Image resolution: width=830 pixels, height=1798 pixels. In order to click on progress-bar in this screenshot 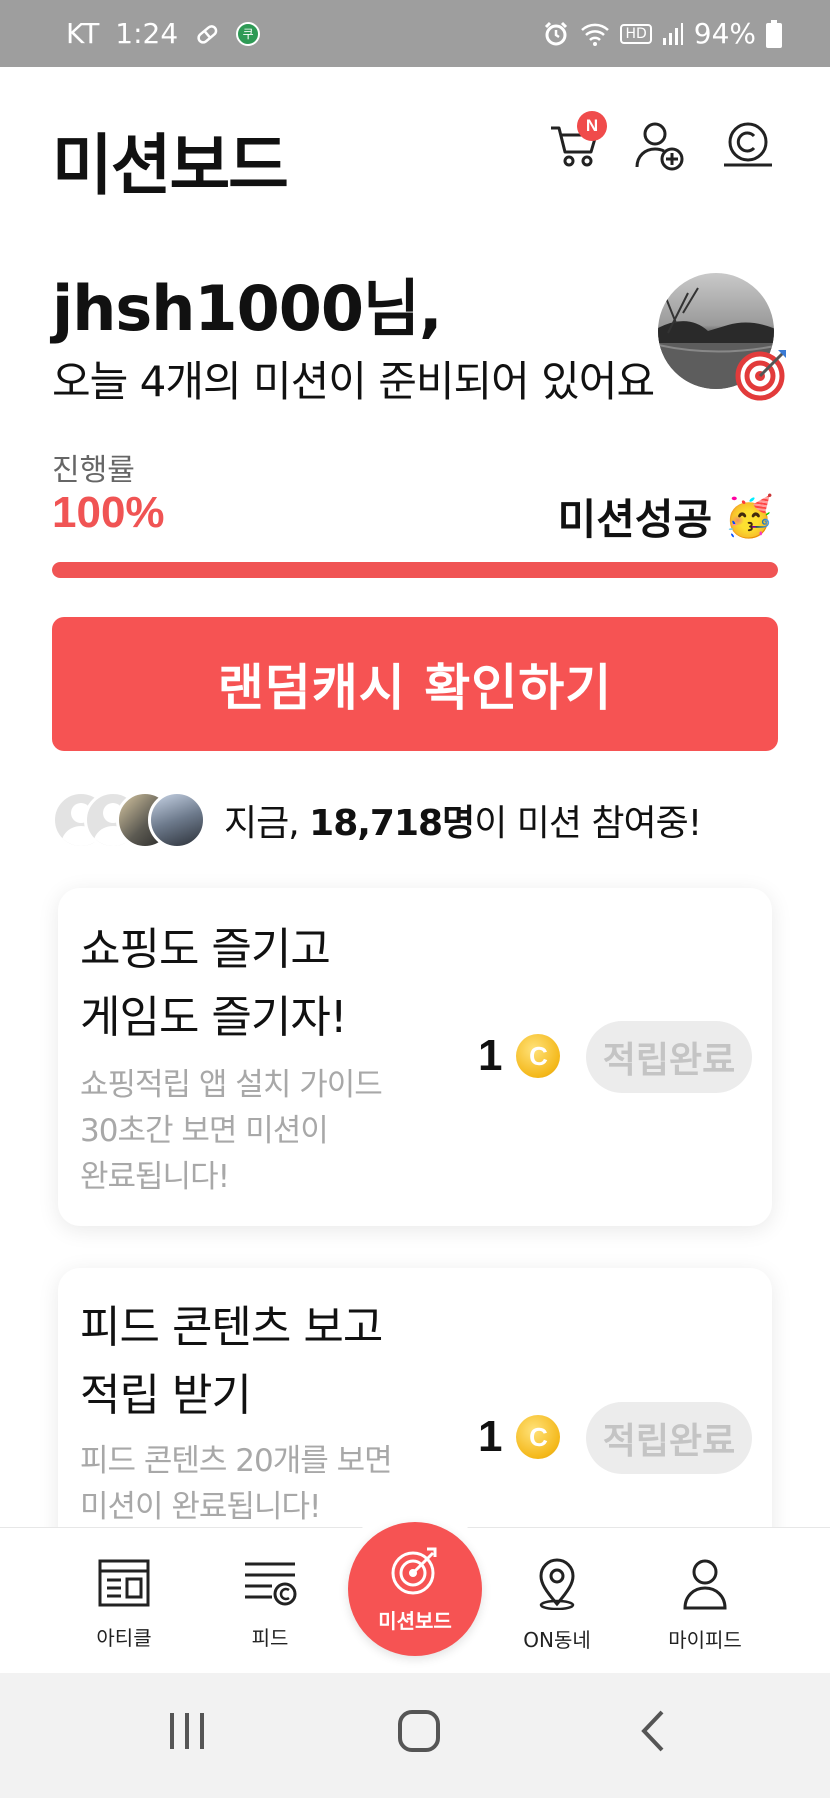, I will do `click(415, 570)`.